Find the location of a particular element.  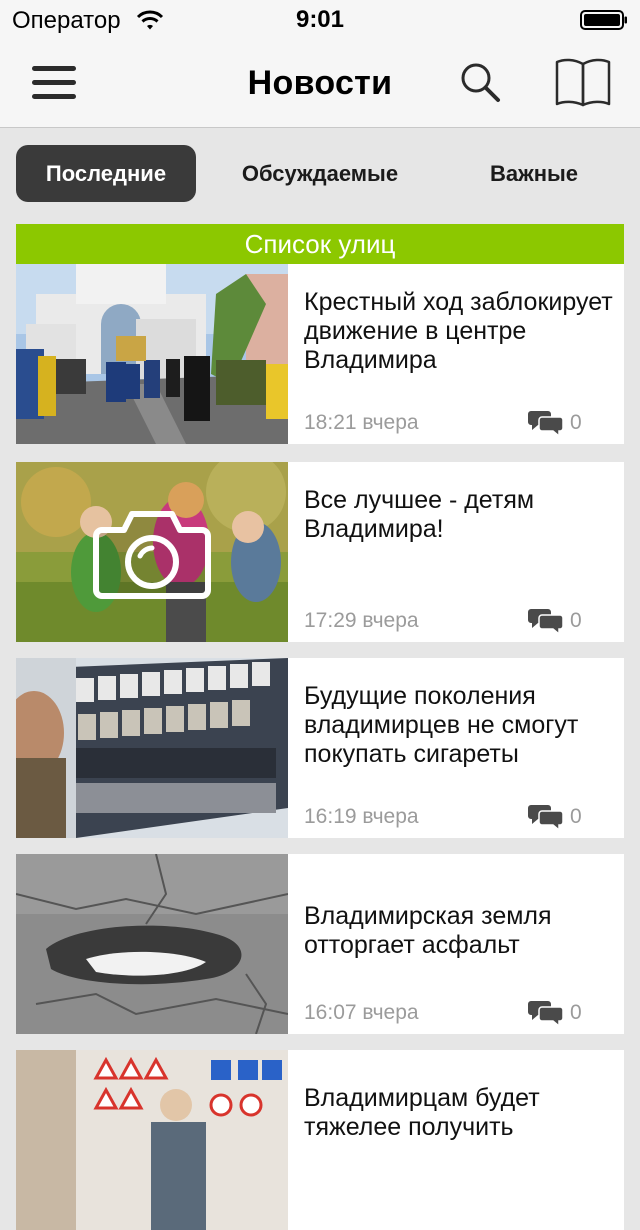

status-bar: Оператор 9:01 is located at coordinates (320, 20).